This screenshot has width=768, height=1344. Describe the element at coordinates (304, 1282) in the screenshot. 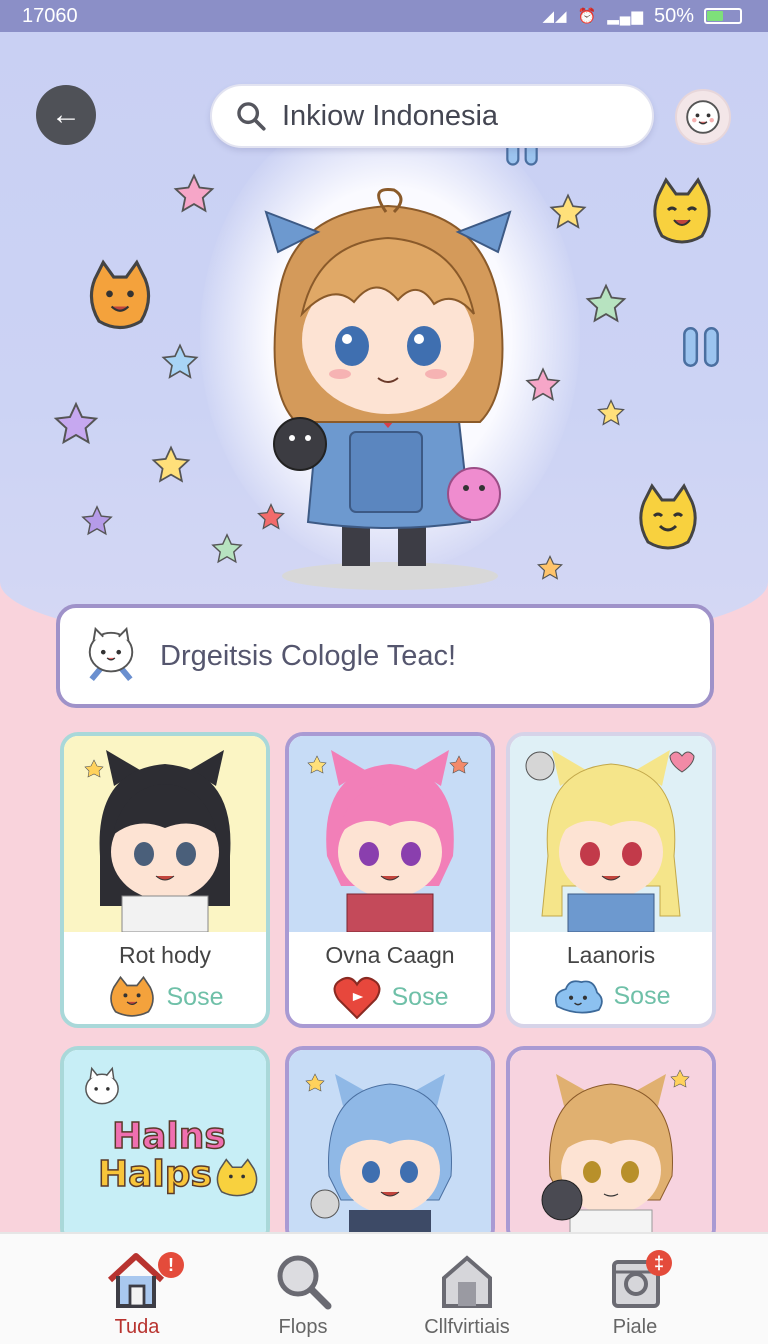

I see `magnifier-icon` at that location.